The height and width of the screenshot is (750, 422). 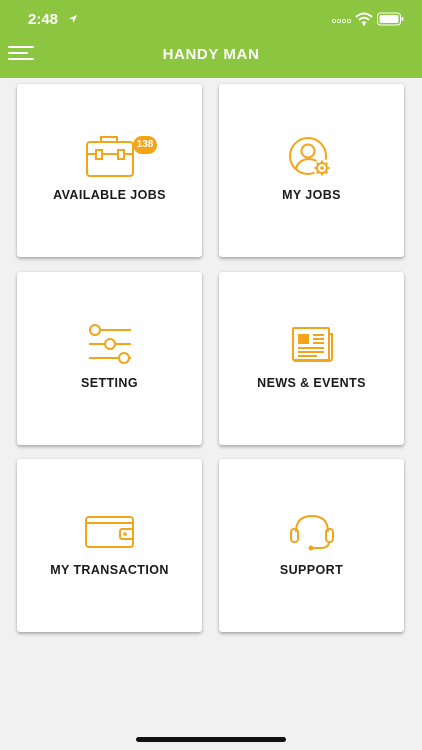 What do you see at coordinates (211, 739) in the screenshot?
I see `home-indicator` at bounding box center [211, 739].